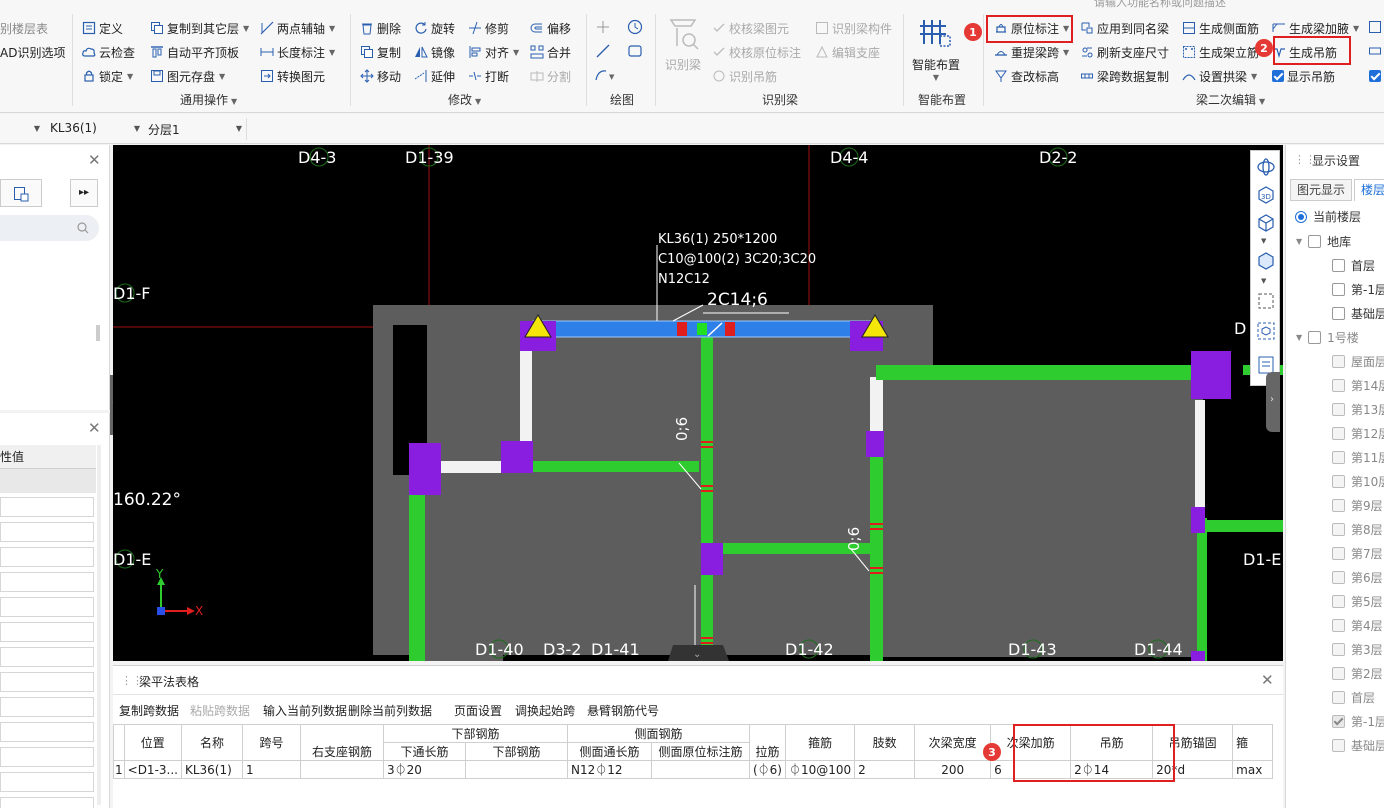 The height and width of the screenshot is (808, 1384). I want to click on hanger-mark-left, so click(682, 329).